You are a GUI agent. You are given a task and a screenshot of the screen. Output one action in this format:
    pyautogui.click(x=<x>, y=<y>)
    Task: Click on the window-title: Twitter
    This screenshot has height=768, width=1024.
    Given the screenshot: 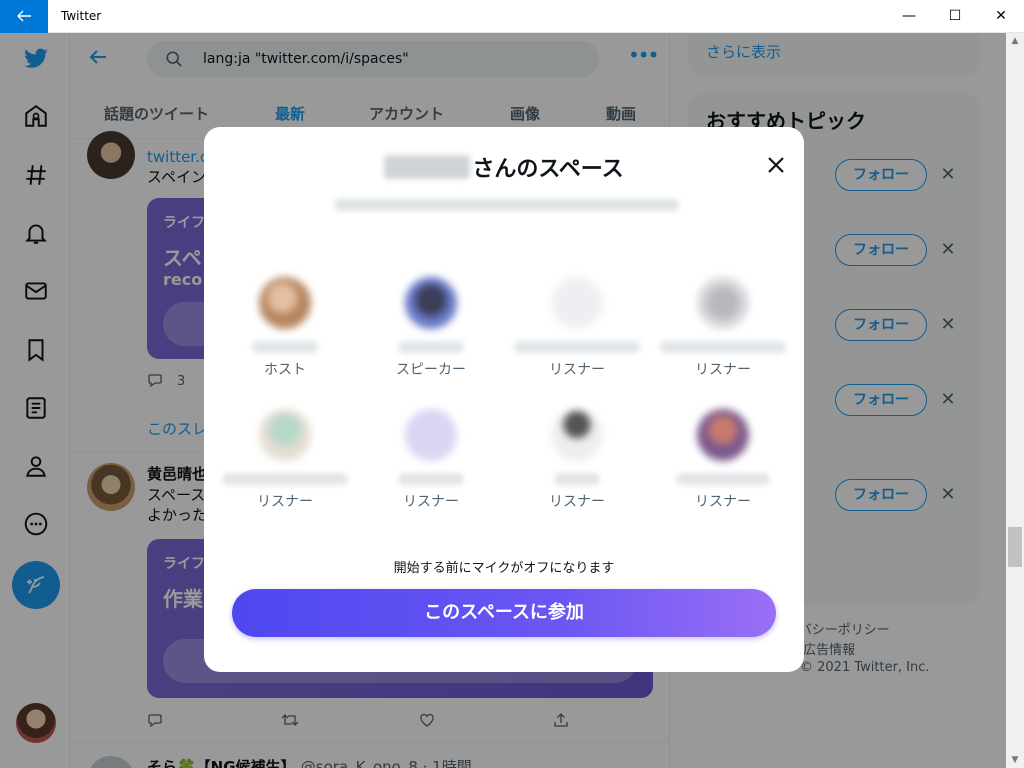 What is the action you would take?
    pyautogui.click(x=81, y=16)
    